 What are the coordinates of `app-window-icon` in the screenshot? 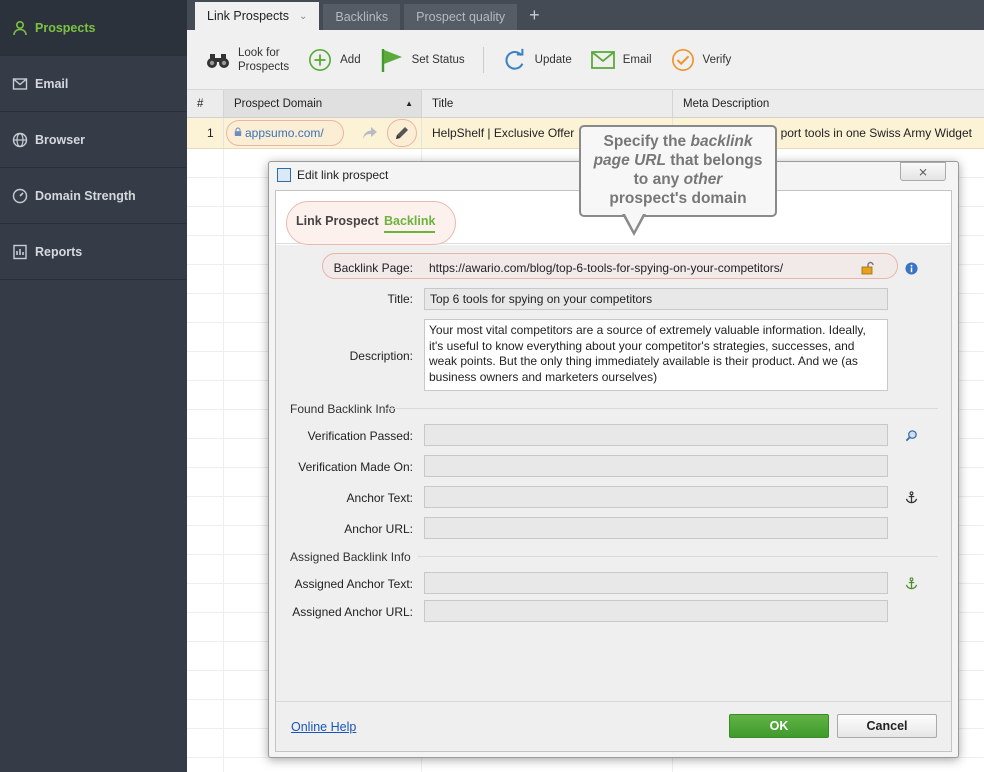 It's located at (284, 175).